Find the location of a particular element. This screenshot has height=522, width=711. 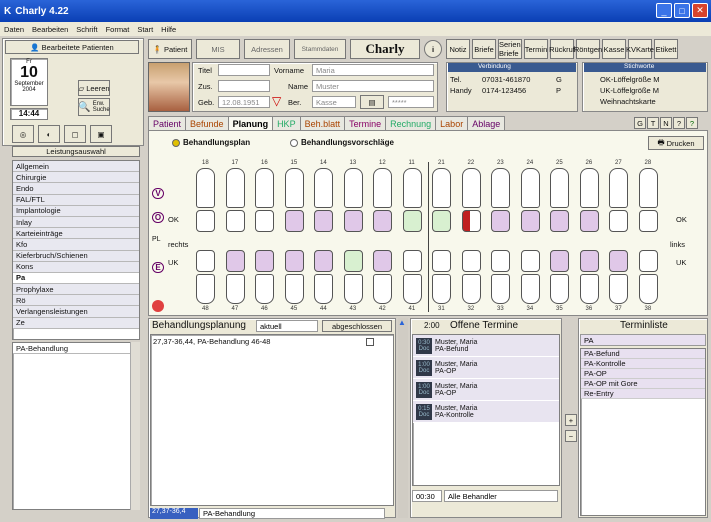

menu-daten: Daten is located at coordinates (14, 29).